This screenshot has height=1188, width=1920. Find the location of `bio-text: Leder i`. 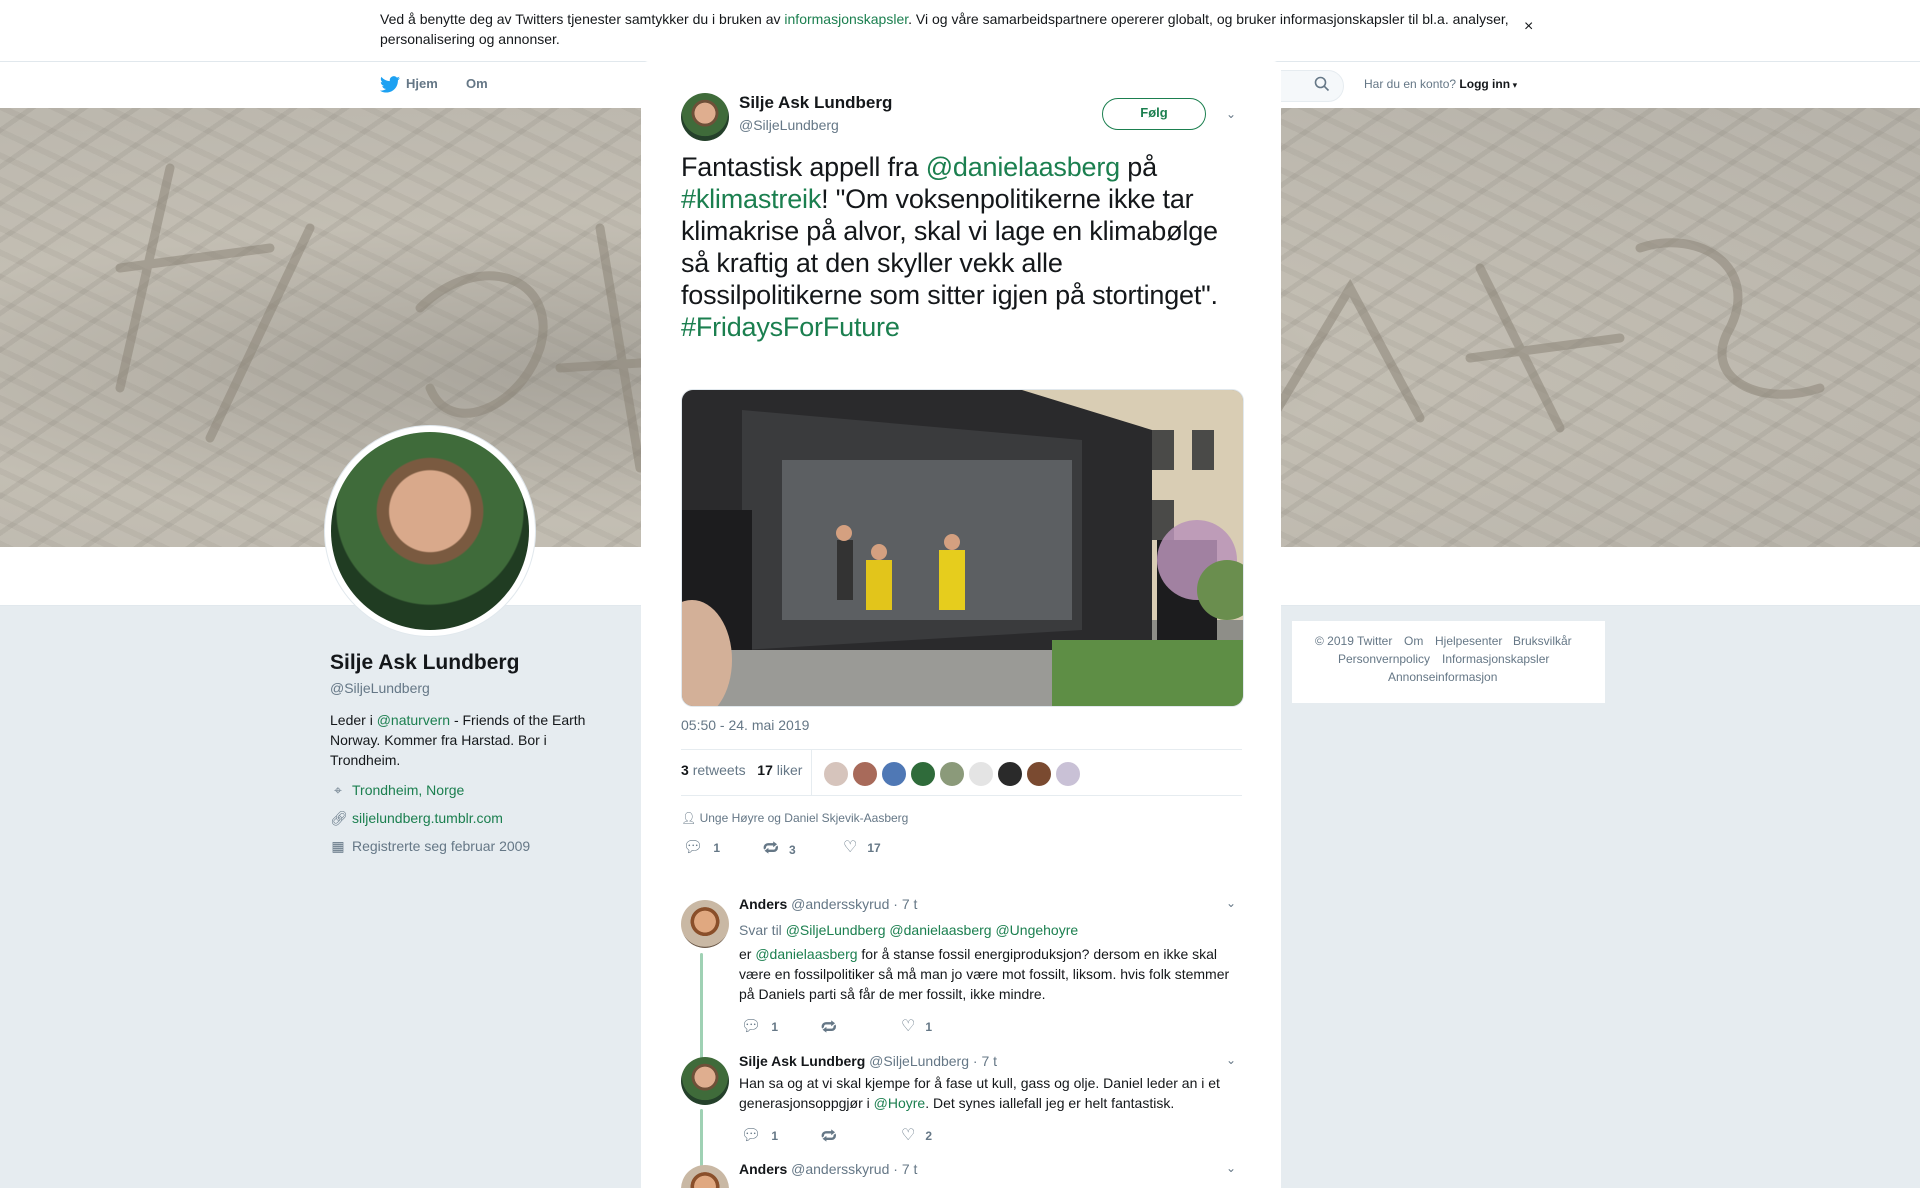

bio-text: Leder i is located at coordinates (353, 720).